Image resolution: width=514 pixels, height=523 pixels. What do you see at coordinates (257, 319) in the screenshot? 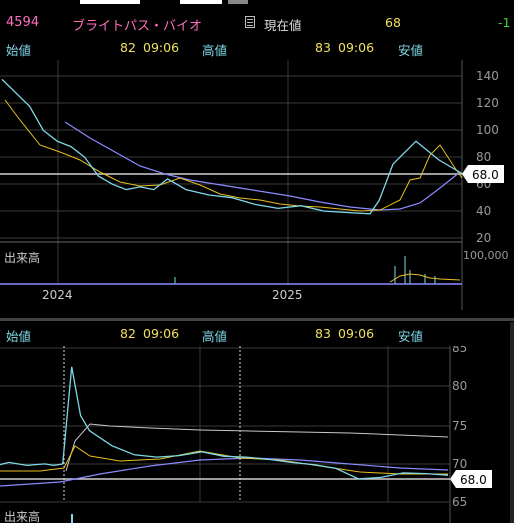
I see `panel-divider` at bounding box center [257, 319].